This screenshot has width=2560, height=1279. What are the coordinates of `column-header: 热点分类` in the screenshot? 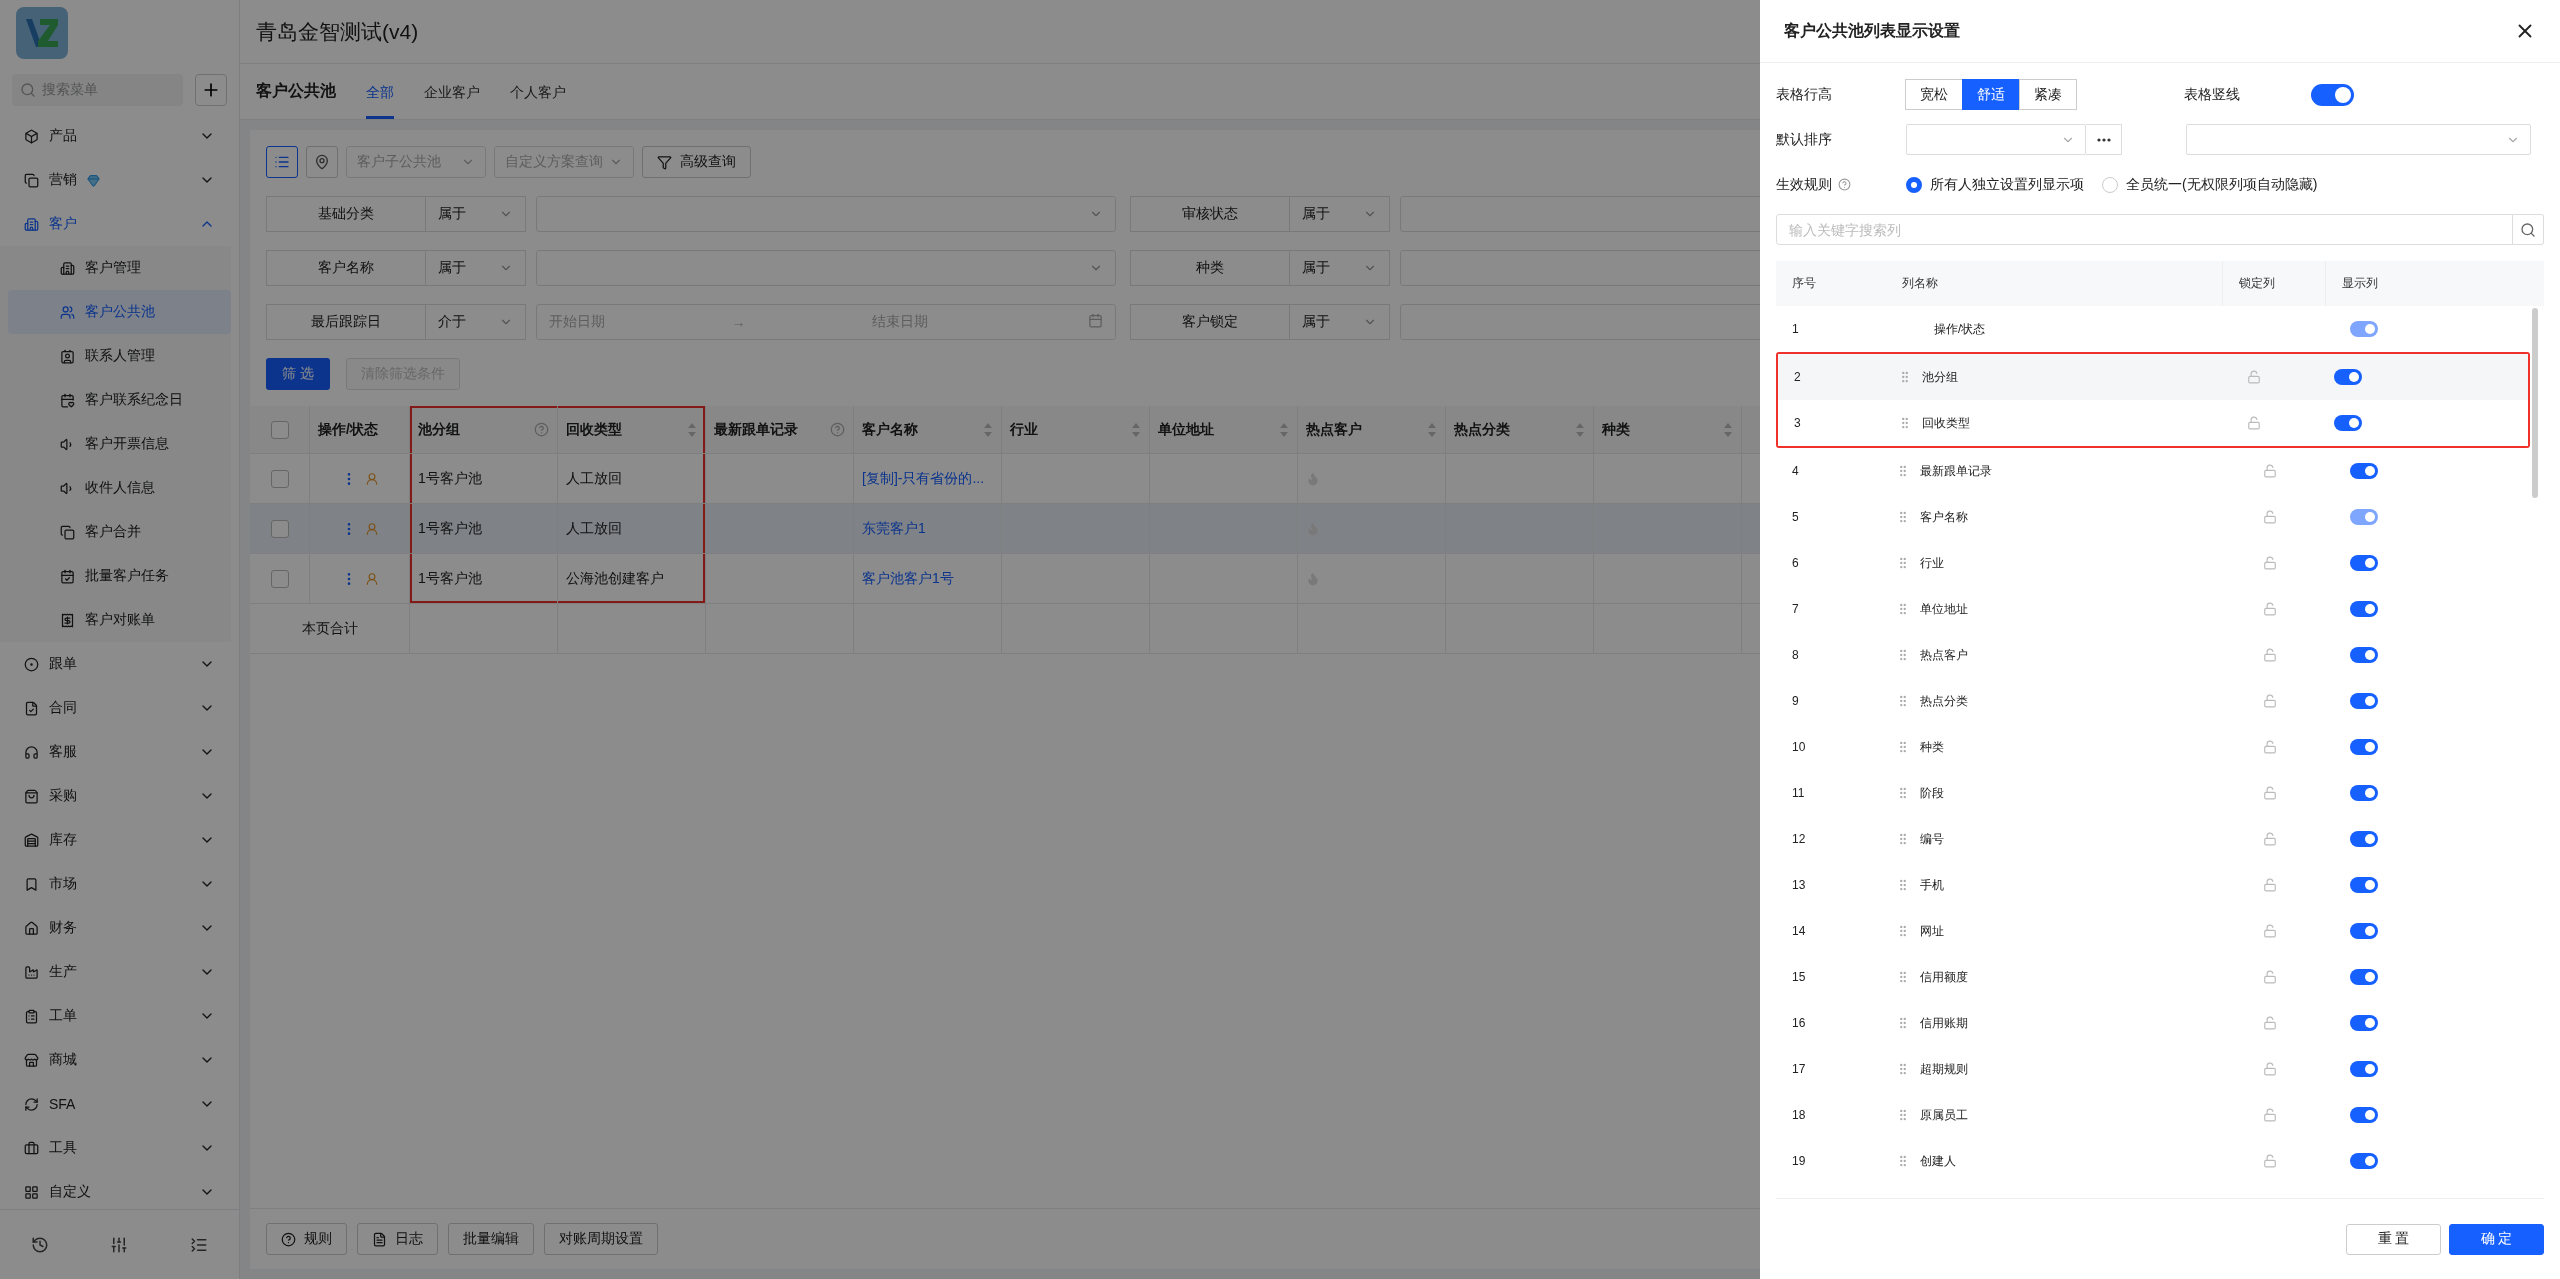 It's located at (1520, 429).